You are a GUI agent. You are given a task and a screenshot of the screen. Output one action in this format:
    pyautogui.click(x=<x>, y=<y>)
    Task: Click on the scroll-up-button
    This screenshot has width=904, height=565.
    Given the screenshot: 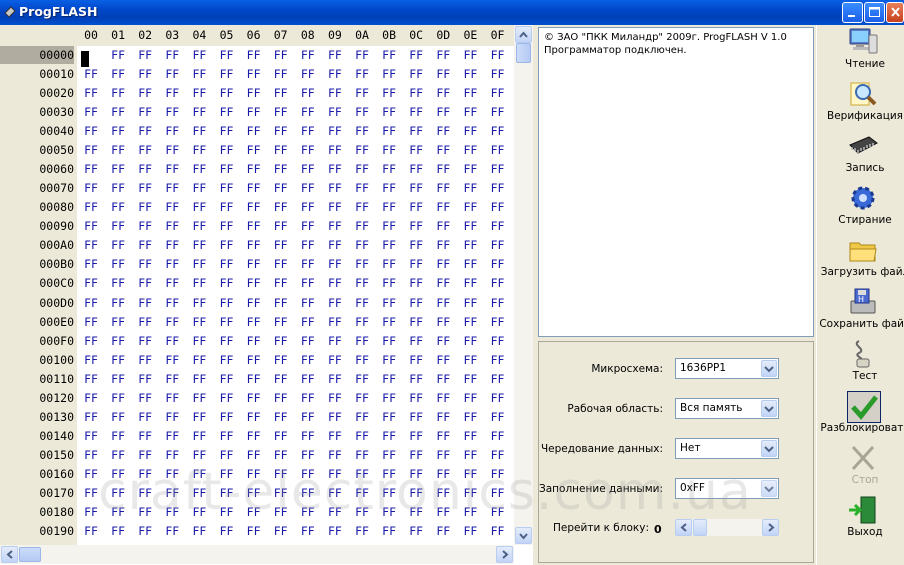 What is the action you would take?
    pyautogui.click(x=523, y=34)
    